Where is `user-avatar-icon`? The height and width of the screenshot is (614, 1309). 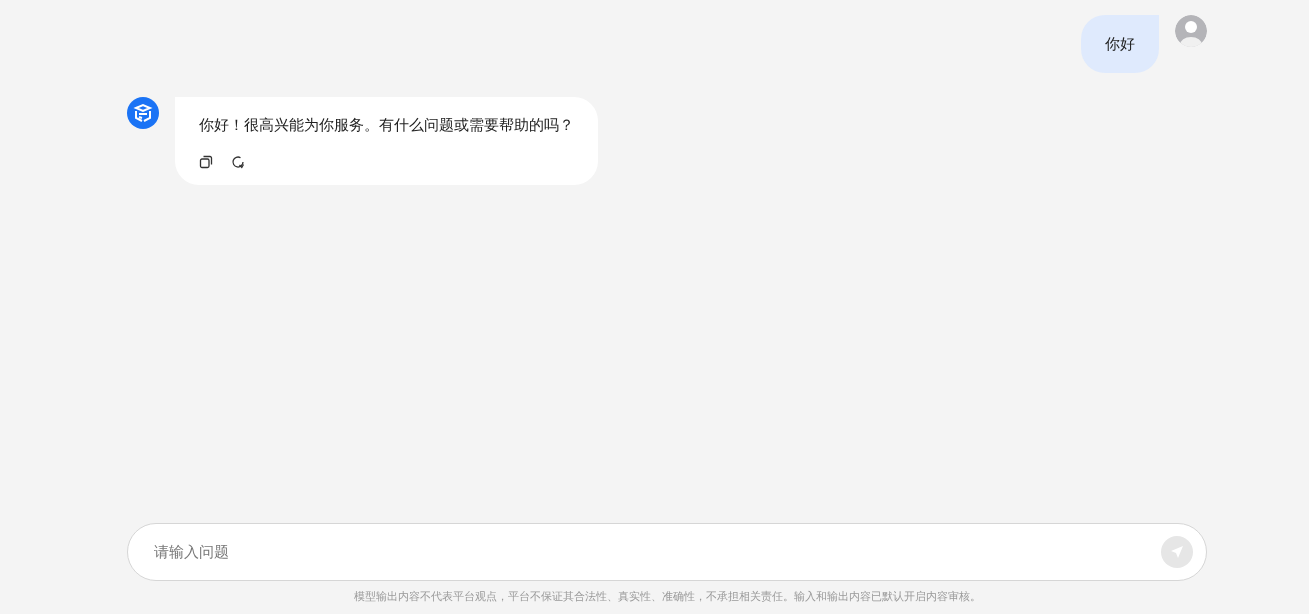 user-avatar-icon is located at coordinates (1191, 31).